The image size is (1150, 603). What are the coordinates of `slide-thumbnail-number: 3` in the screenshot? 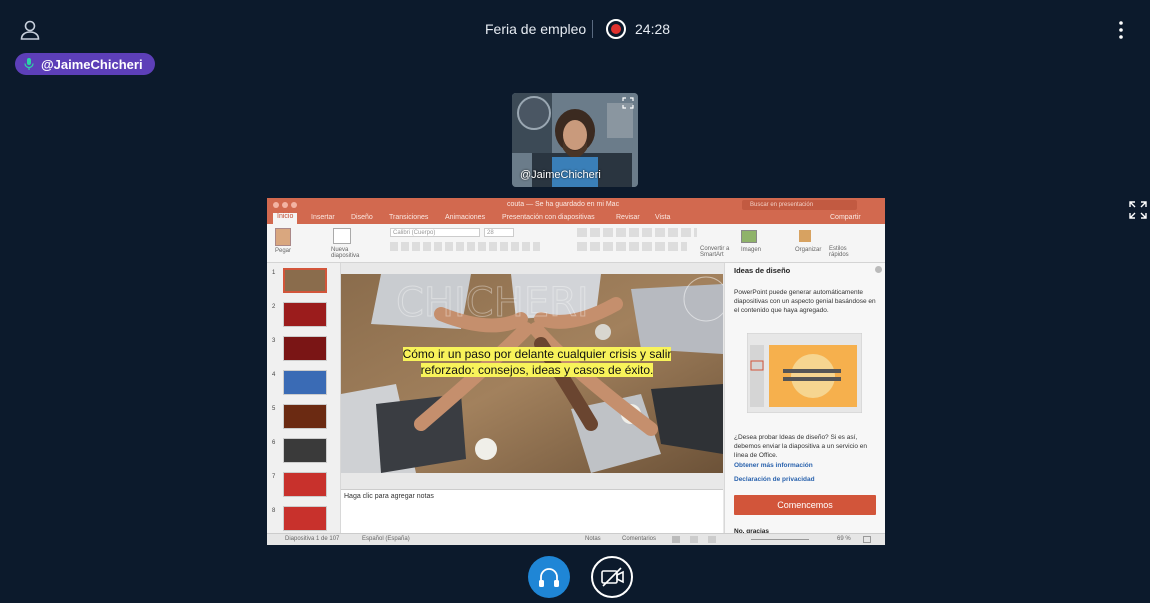 It's located at (274, 341).